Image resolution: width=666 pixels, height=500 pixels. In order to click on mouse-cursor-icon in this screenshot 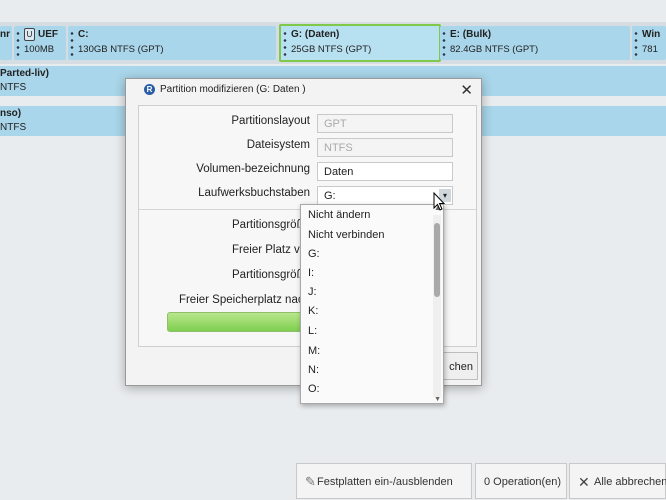, I will do `click(439, 201)`.